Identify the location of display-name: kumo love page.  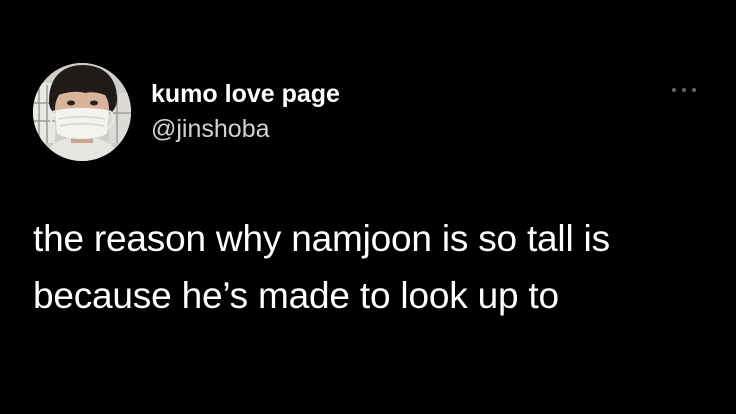
(245, 94).